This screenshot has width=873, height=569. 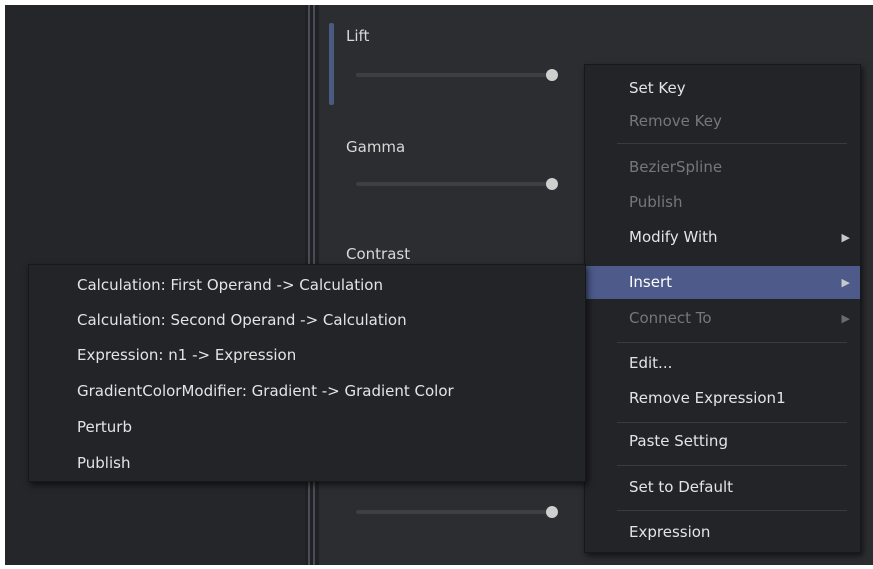 What do you see at coordinates (307, 463) in the screenshot?
I see `submenu-item-publish: Publish` at bounding box center [307, 463].